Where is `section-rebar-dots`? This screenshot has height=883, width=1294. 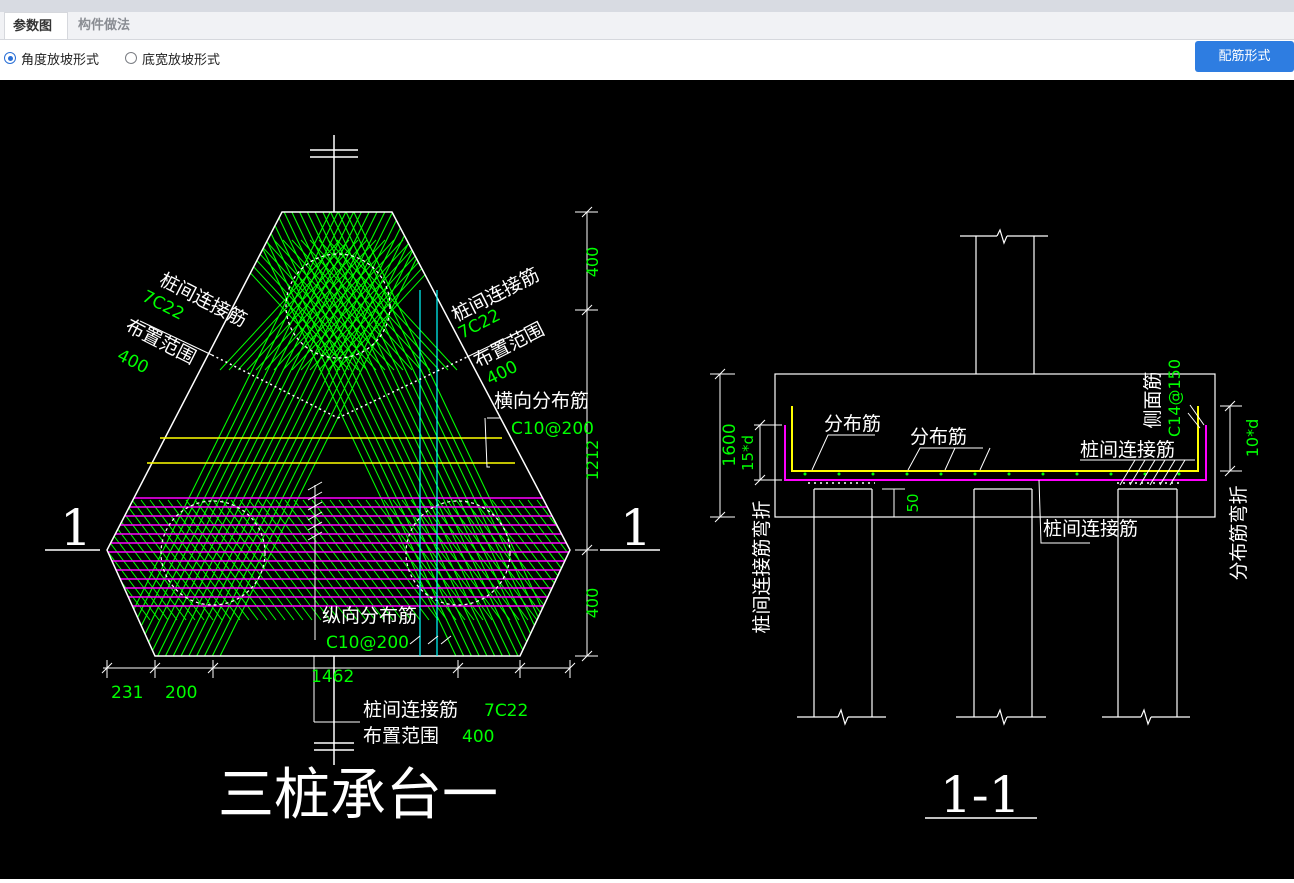 section-rebar-dots is located at coordinates (992, 474).